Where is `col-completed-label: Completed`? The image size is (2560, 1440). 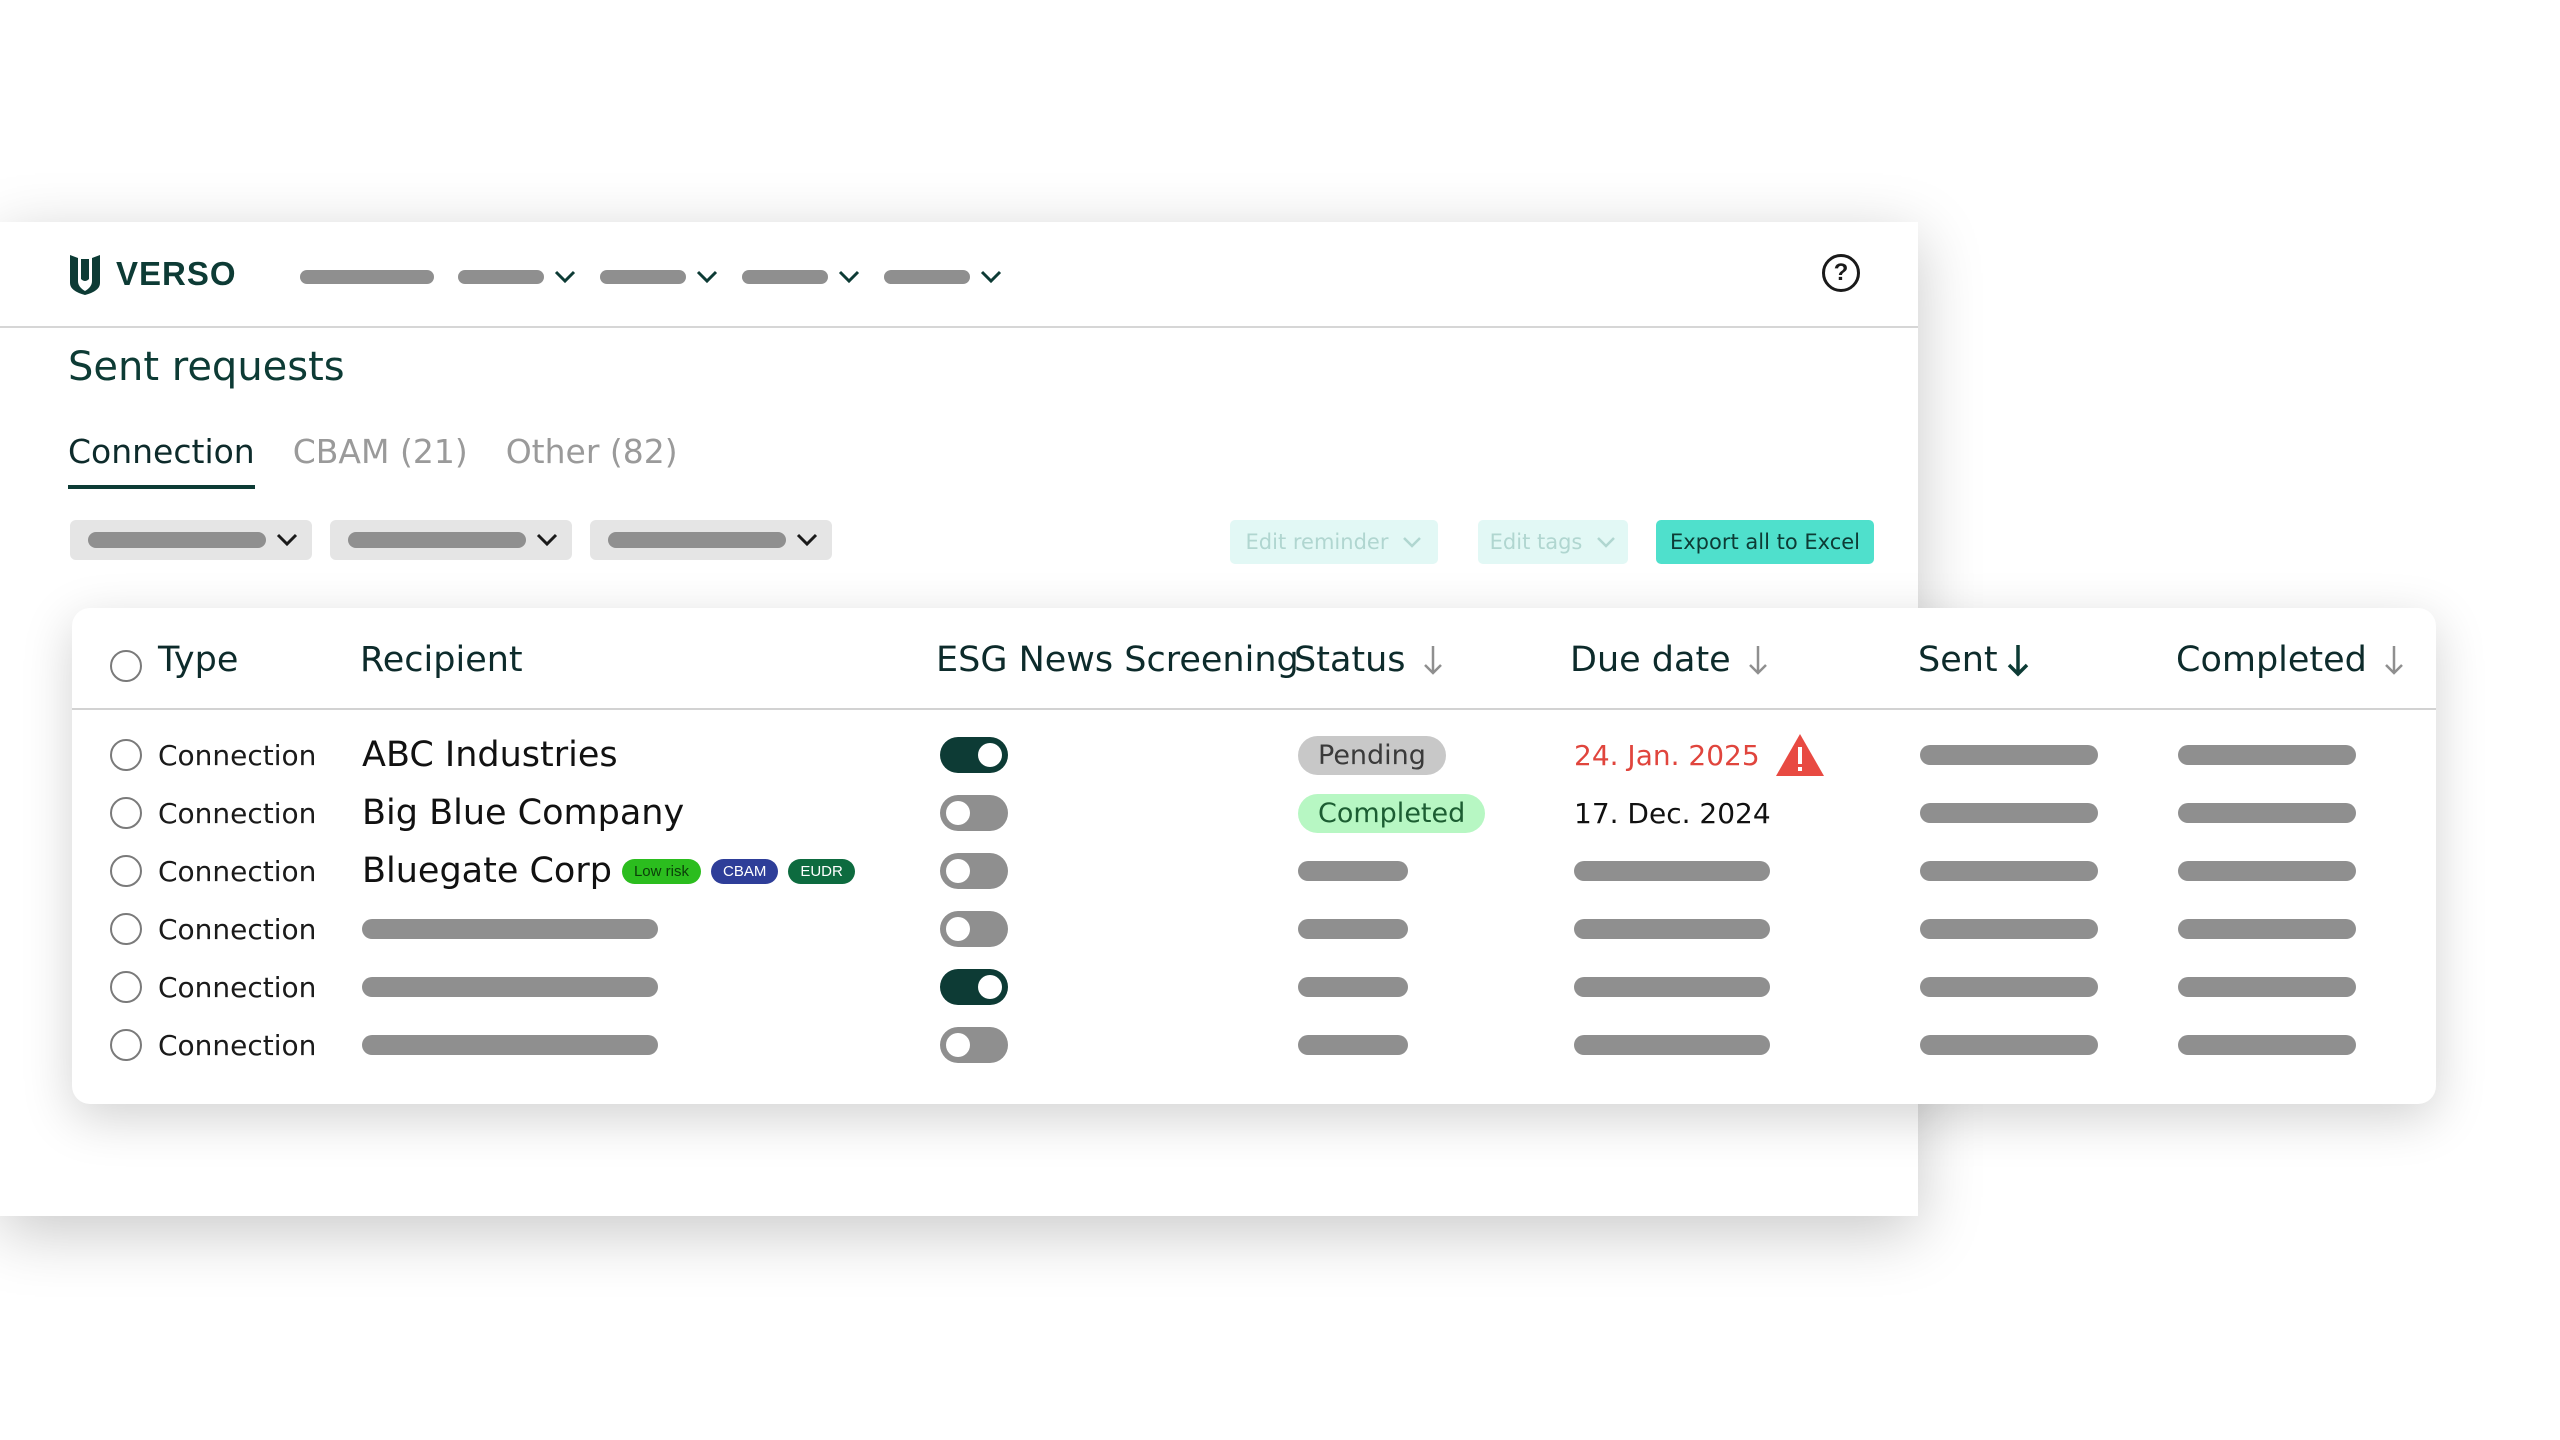 col-completed-label: Completed is located at coordinates (2271, 660).